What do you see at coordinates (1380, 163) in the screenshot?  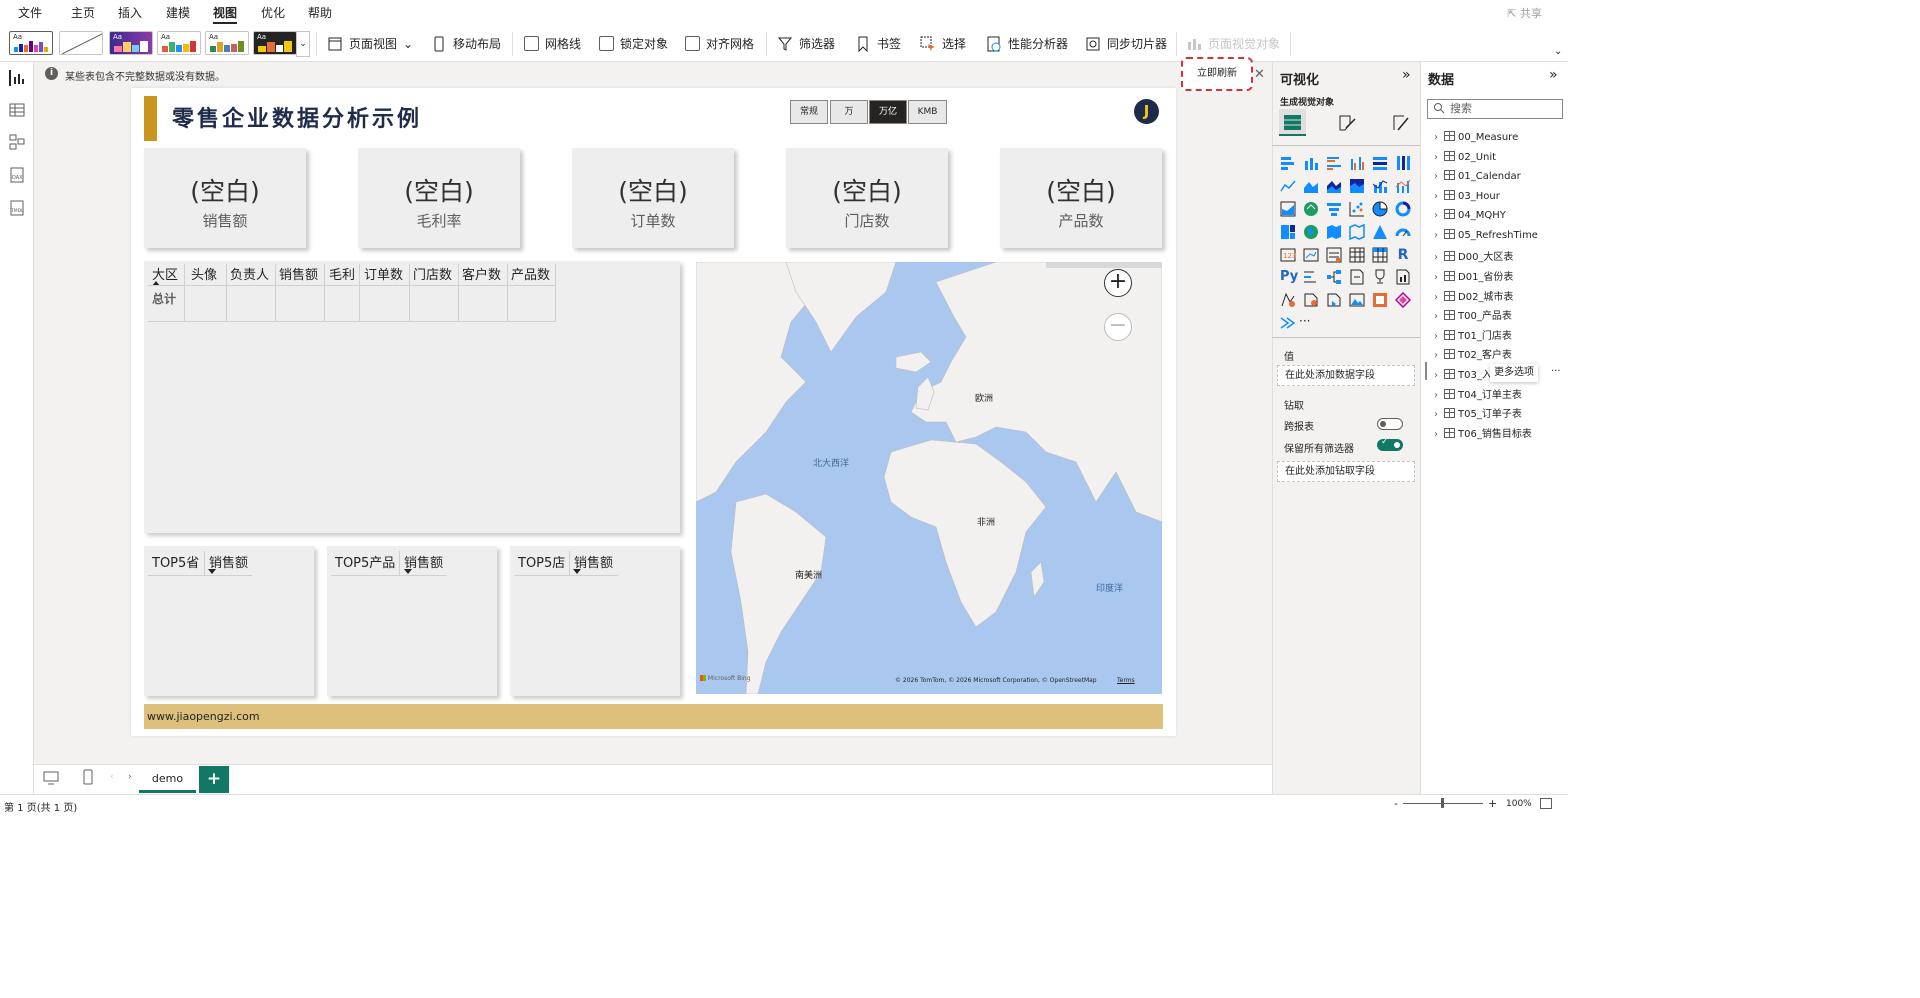 I see `100-stacked-bar-icon` at bounding box center [1380, 163].